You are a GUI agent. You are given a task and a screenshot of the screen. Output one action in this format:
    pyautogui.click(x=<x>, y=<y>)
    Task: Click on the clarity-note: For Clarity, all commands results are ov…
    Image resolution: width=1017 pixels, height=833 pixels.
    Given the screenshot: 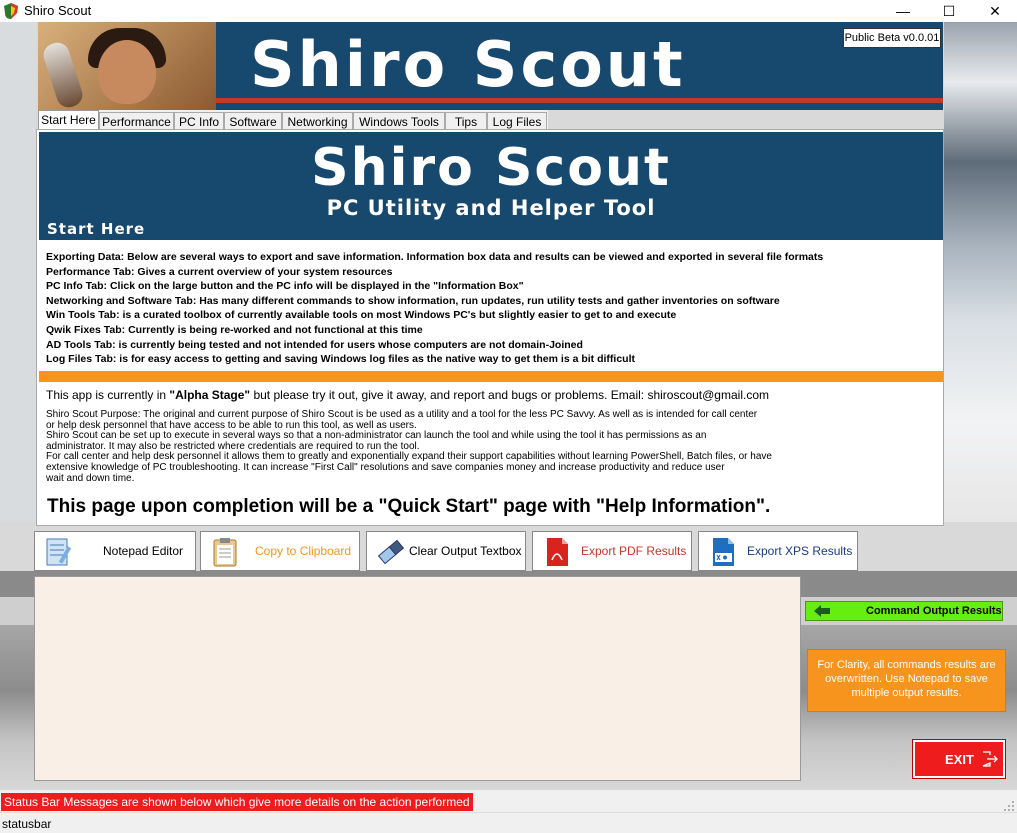 What is the action you would take?
    pyautogui.click(x=906, y=680)
    